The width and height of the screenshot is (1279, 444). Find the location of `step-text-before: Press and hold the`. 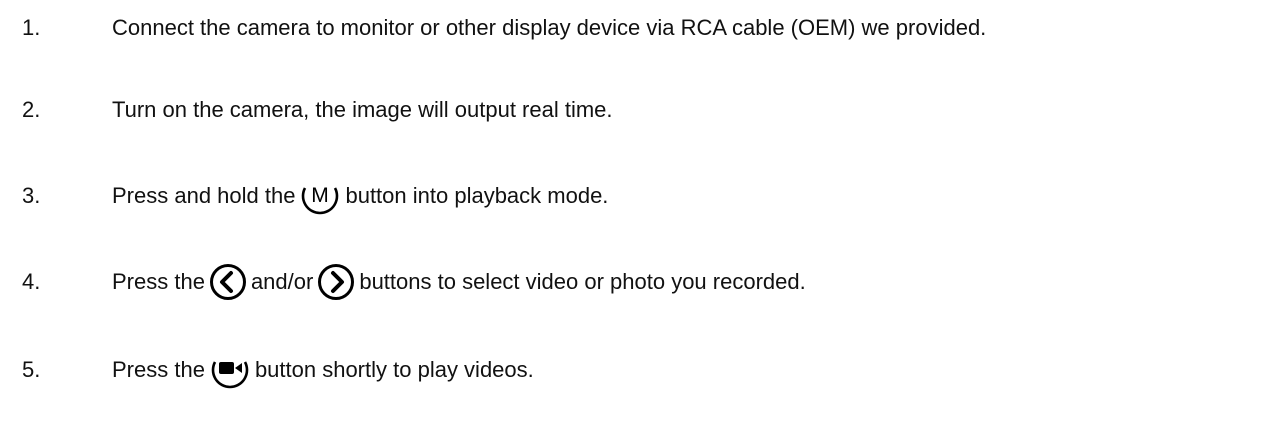

step-text-before: Press and hold the is located at coordinates (204, 195).